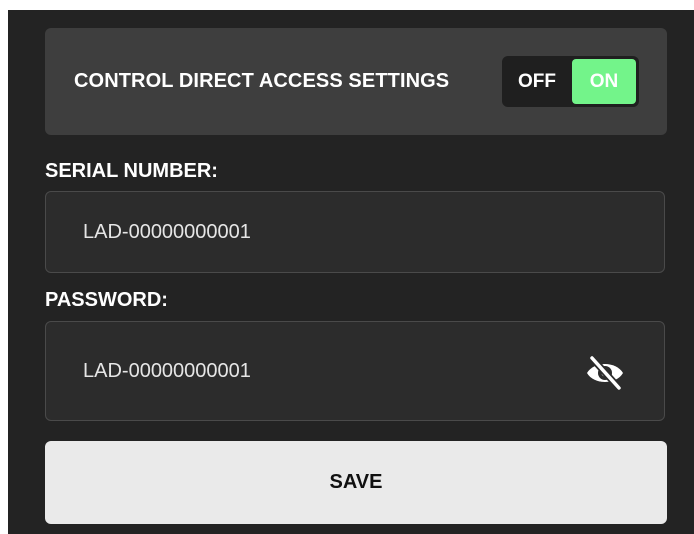  Describe the element at coordinates (167, 232) in the screenshot. I see `serial-number-value: LAD-00000000001` at that location.